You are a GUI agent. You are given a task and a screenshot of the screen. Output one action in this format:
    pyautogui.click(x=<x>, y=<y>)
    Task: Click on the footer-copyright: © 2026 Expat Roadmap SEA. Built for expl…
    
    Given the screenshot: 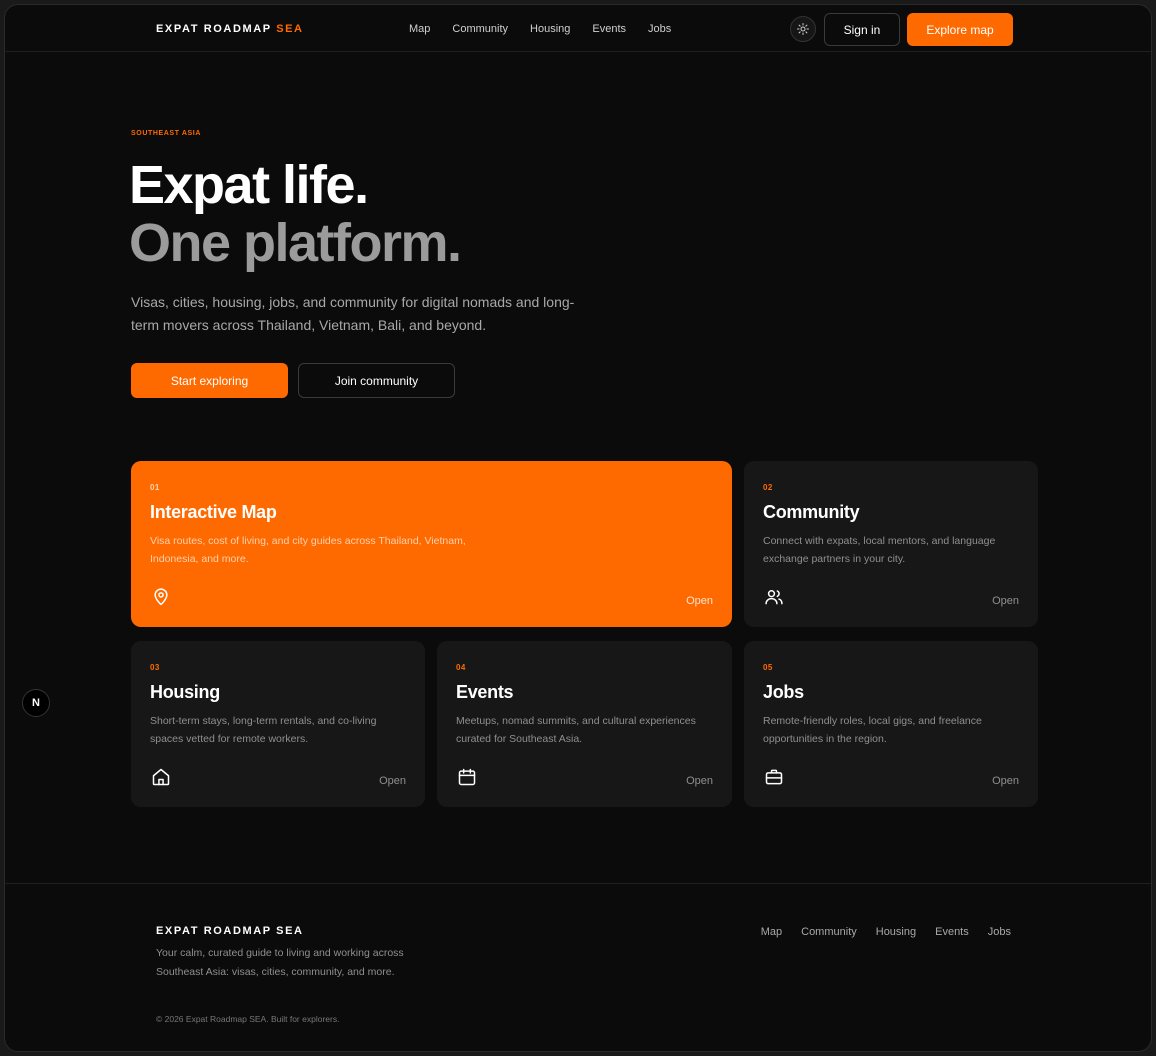 What is the action you would take?
    pyautogui.click(x=248, y=1019)
    